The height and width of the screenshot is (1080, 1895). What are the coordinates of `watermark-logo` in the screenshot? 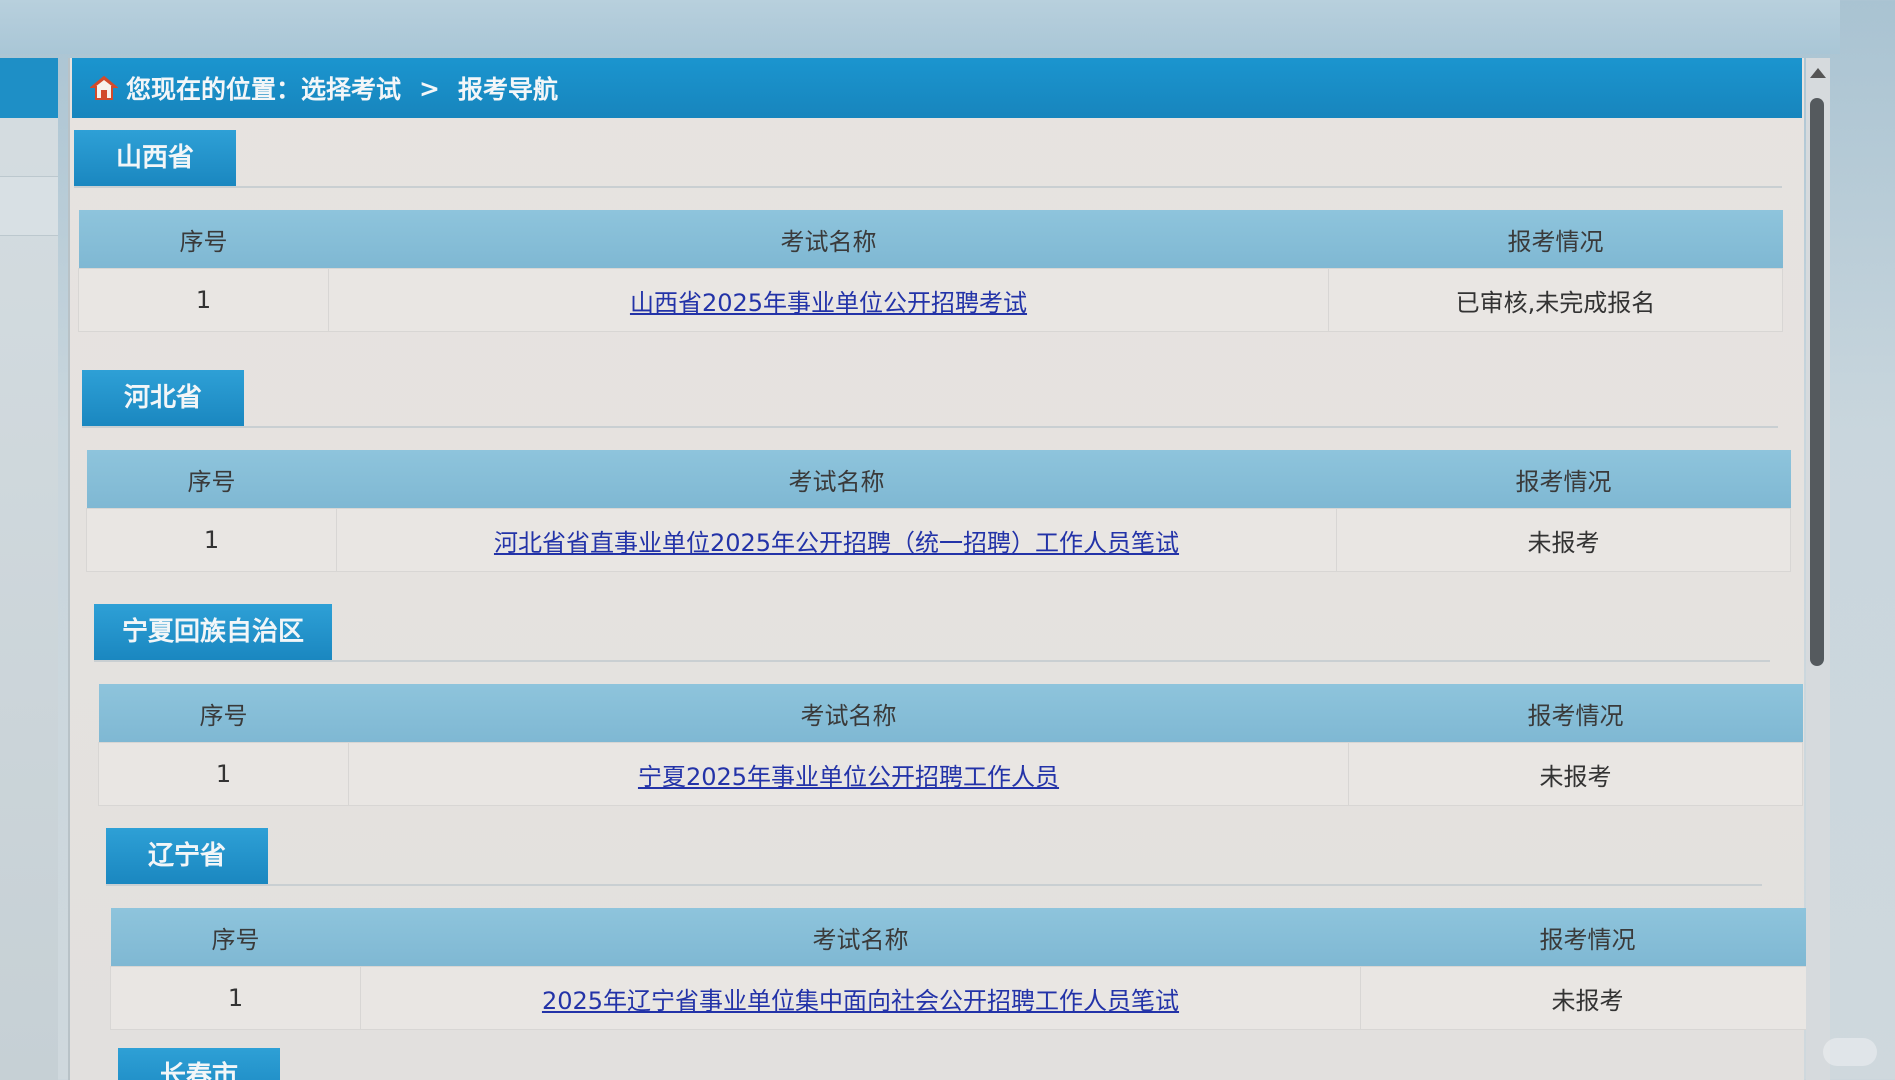 It's located at (1850, 1052).